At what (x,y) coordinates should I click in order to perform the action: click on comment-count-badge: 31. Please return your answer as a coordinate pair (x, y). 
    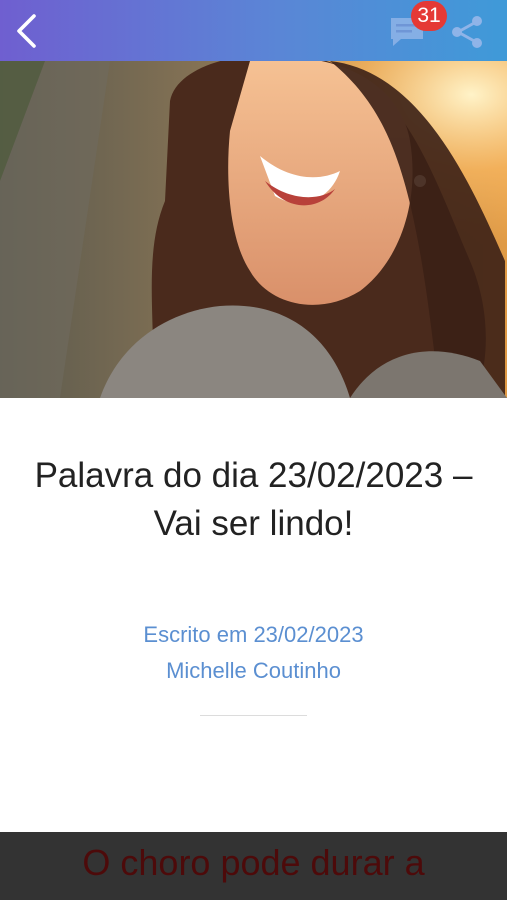
    Looking at the image, I should click on (429, 16).